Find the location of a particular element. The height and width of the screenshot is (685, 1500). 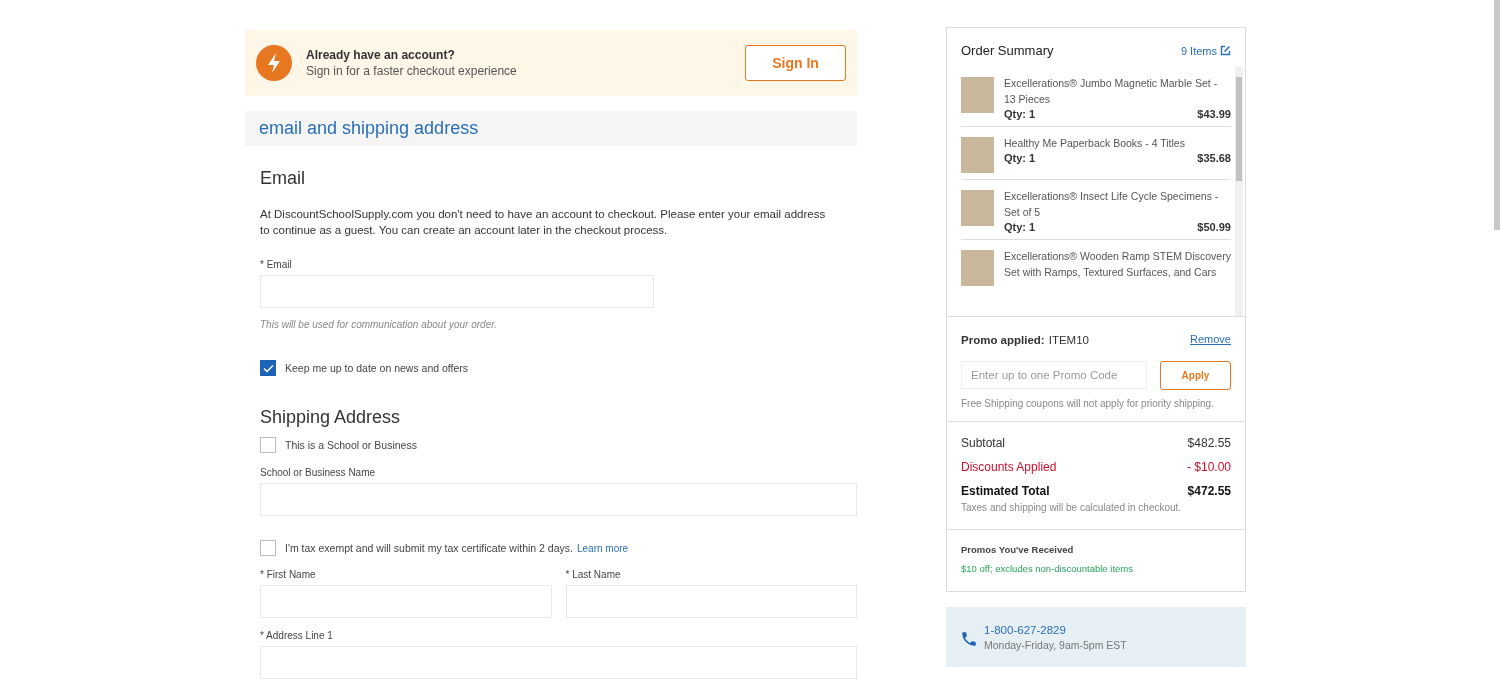

total-label: Discounts Applied is located at coordinates (1009, 467).